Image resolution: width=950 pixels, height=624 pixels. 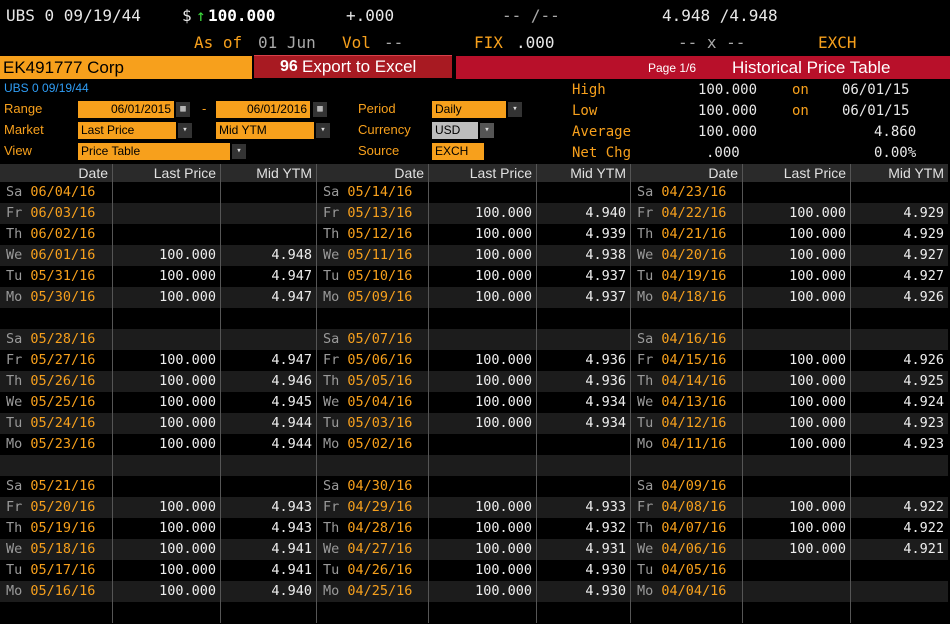 What do you see at coordinates (380, 192) in the screenshot?
I see `date-value: 05/14/16` at bounding box center [380, 192].